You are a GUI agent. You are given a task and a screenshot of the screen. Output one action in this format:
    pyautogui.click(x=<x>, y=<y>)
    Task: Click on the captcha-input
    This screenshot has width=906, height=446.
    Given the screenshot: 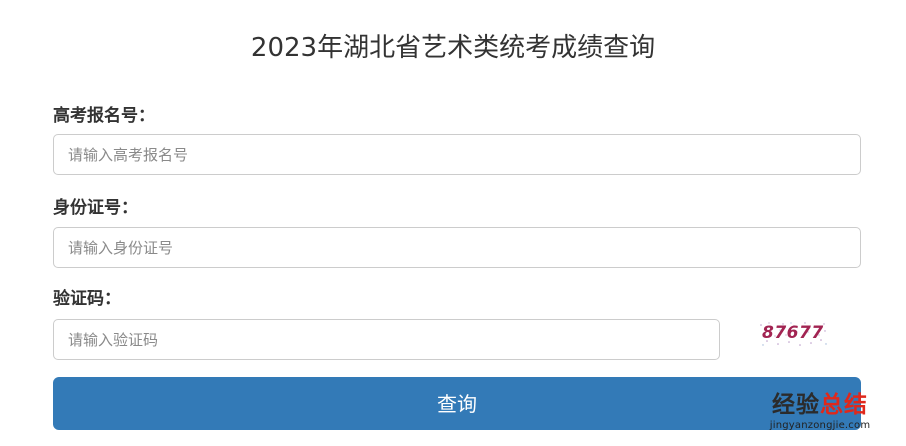 What is the action you would take?
    pyautogui.click(x=386, y=339)
    